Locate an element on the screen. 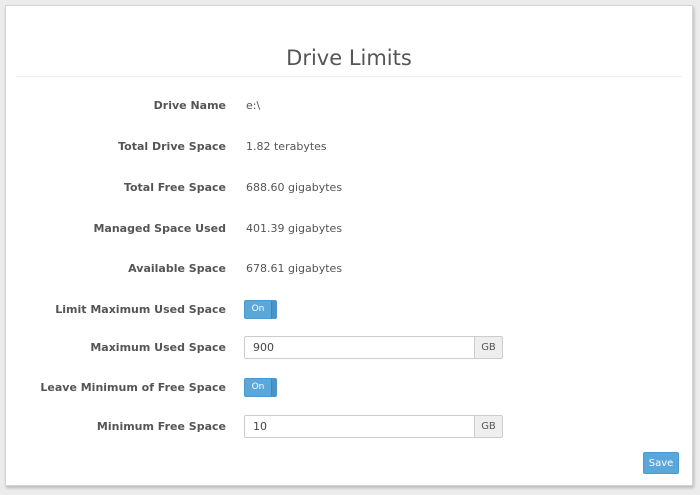  min-free-space-row: Minimum Free Space GB is located at coordinates (349, 427).